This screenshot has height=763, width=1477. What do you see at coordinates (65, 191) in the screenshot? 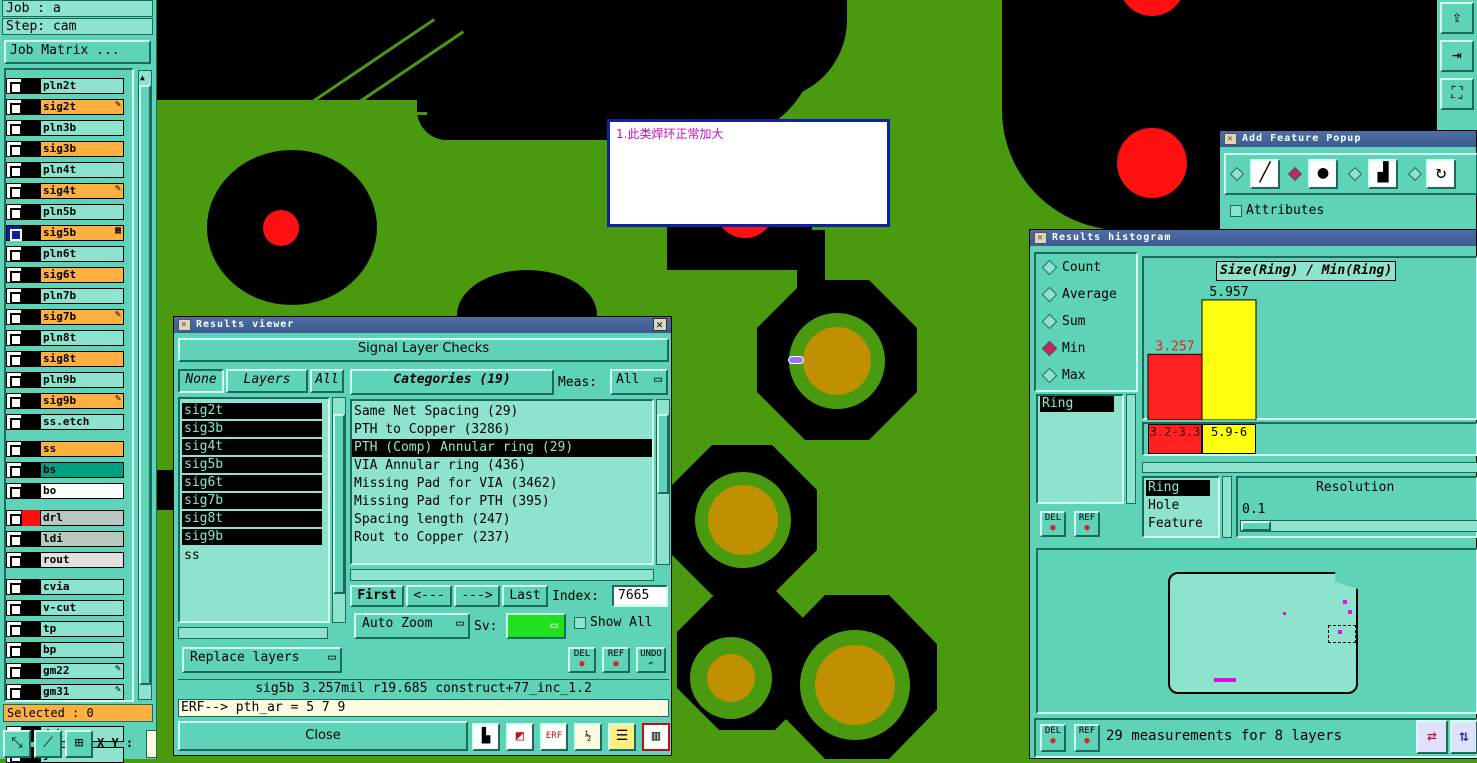
I see `layer-row-sig4t: sig4t ✎` at bounding box center [65, 191].